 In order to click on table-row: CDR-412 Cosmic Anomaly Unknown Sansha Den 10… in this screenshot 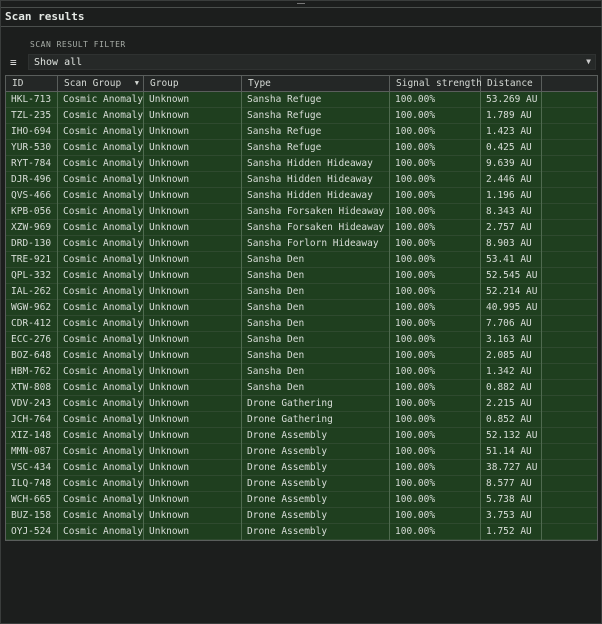, I will do `click(301, 324)`.